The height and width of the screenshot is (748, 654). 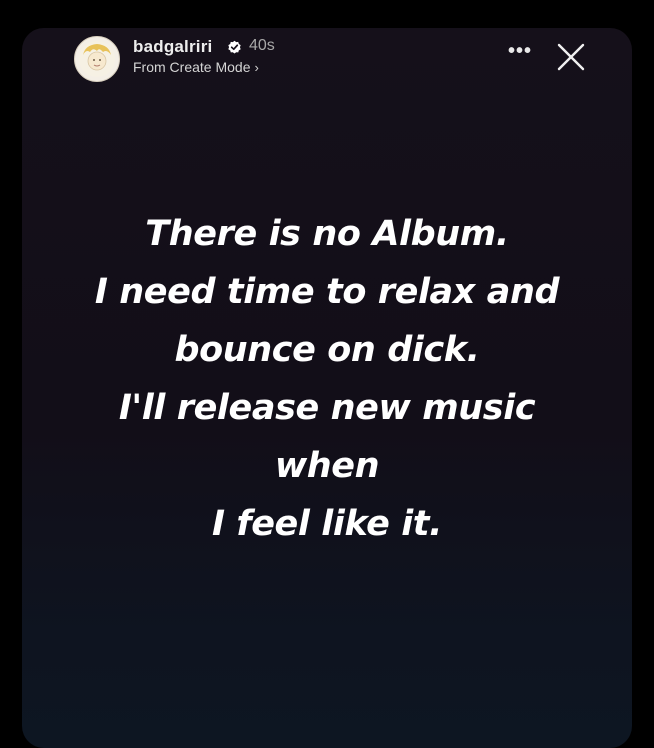 What do you see at coordinates (327, 234) in the screenshot?
I see `story-line: There is no Album.` at bounding box center [327, 234].